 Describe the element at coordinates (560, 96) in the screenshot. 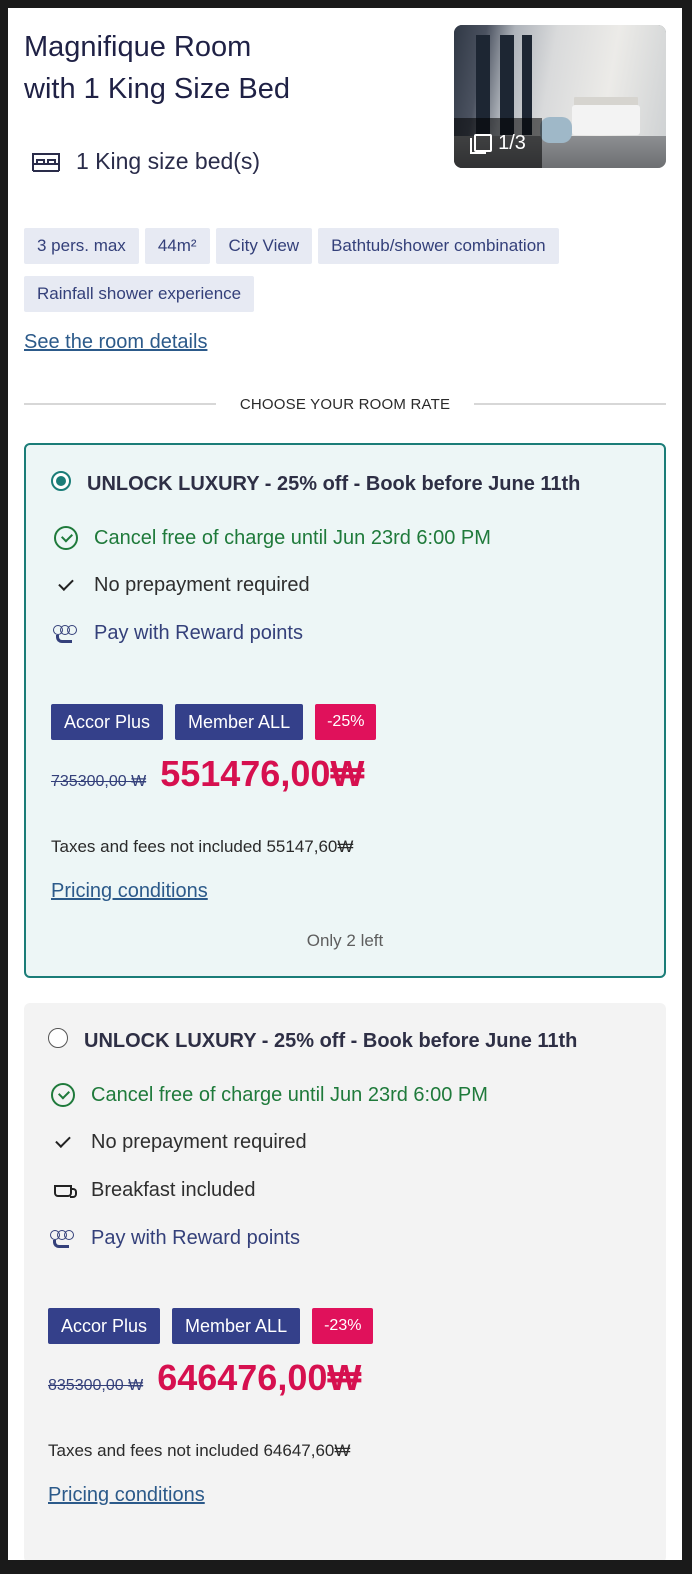

I see `room-photo: 1/3` at that location.